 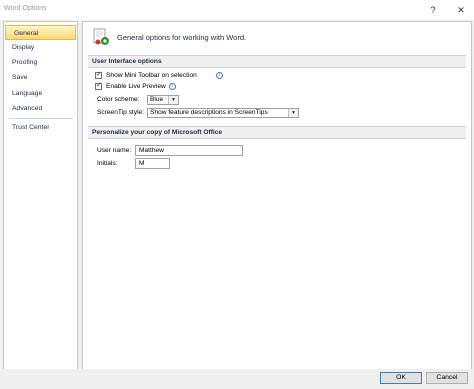 I want to click on color-scheme-dropdown: Blue ▼, so click(x=163, y=100).